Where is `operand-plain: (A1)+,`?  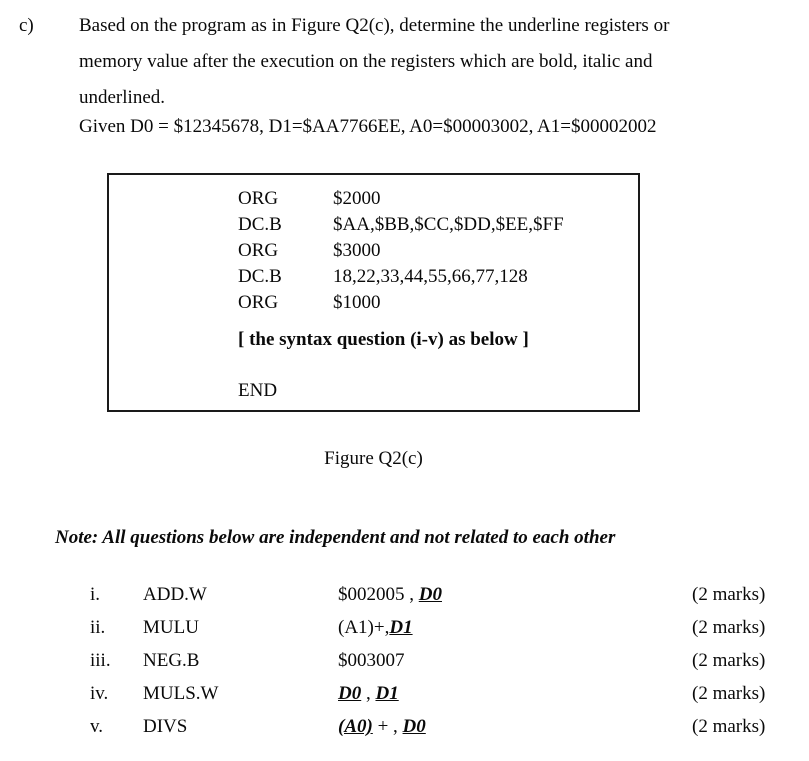 operand-plain: (A1)+, is located at coordinates (364, 627).